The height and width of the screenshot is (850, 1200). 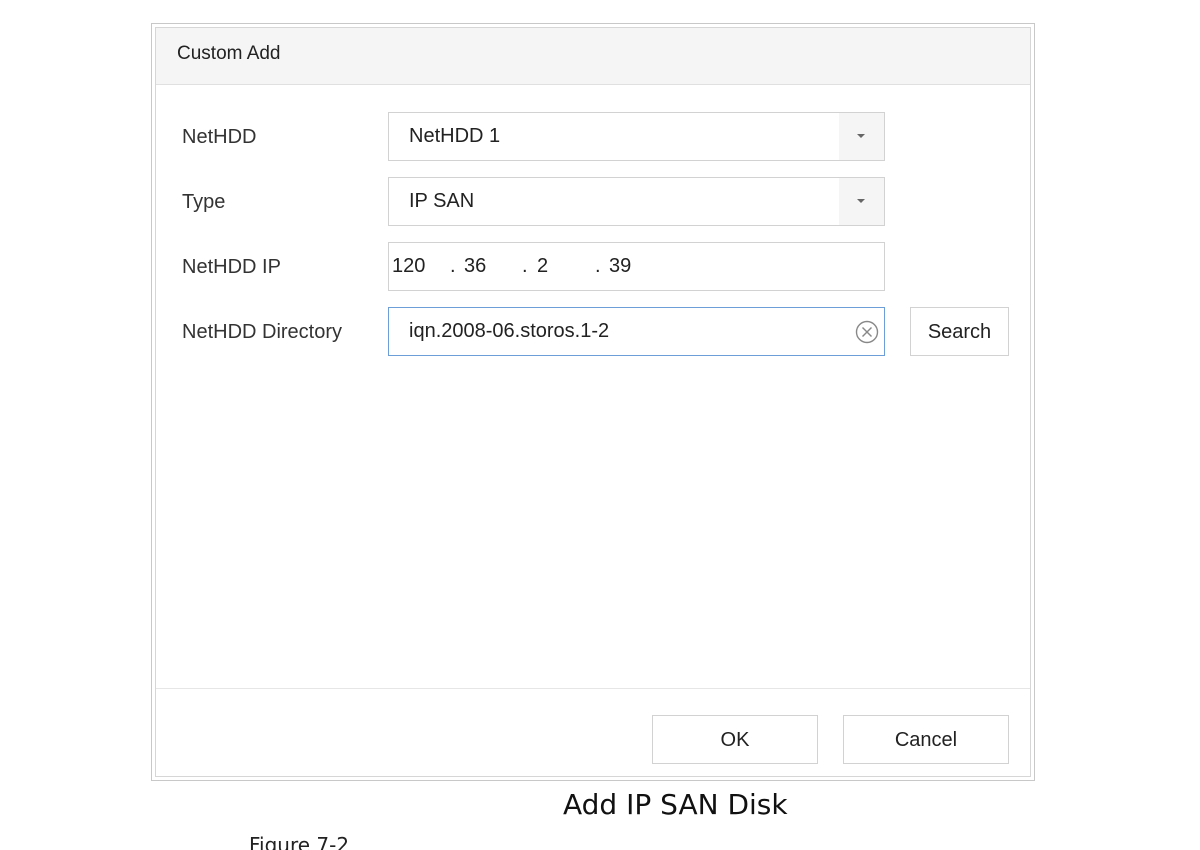 I want to click on ip-octet-2: 36, so click(x=475, y=266).